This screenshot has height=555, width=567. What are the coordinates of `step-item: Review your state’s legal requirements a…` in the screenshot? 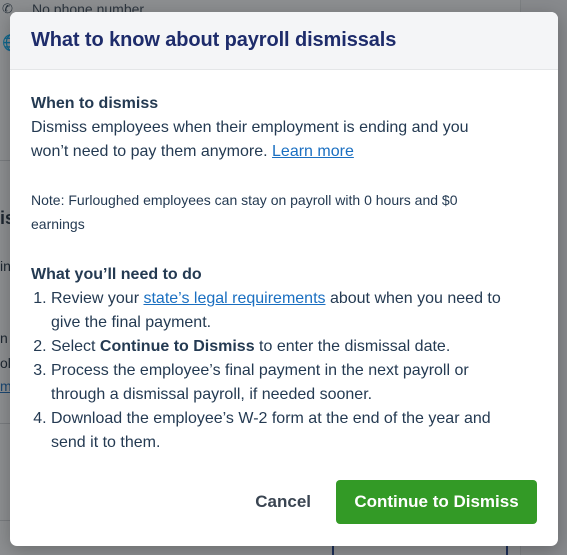 It's located at (281, 311).